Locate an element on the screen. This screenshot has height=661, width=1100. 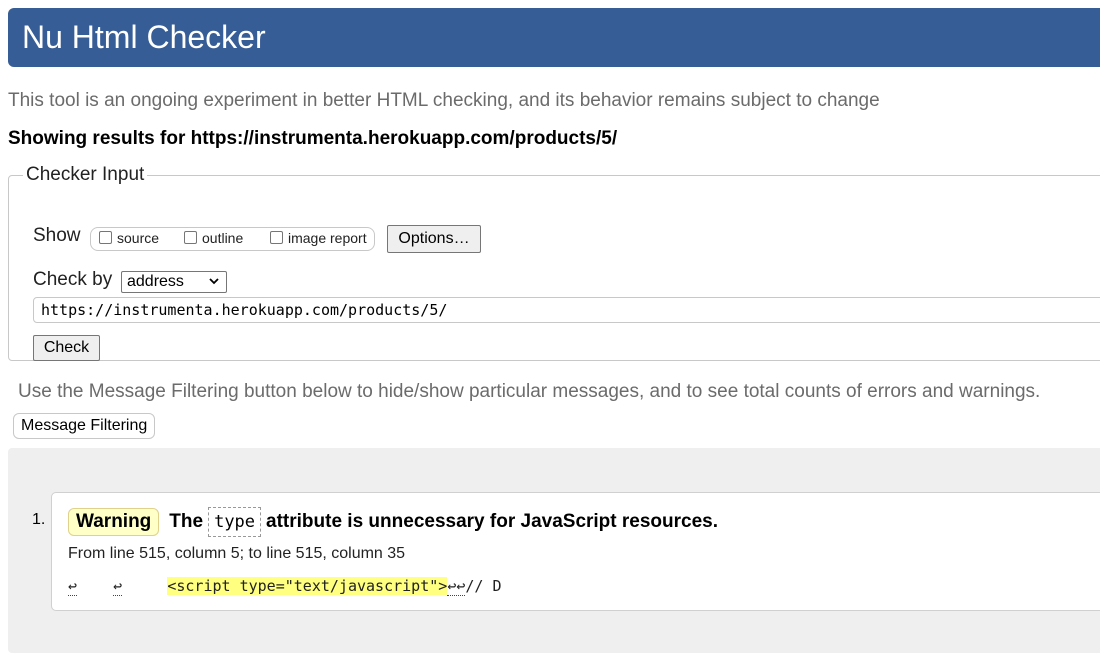
message-filtering-button: Message Filtering is located at coordinates (84, 426).